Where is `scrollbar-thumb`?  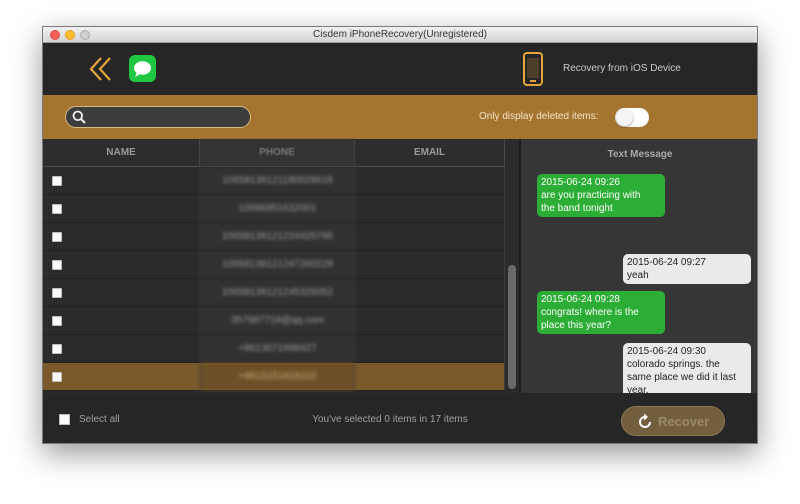 scrollbar-thumb is located at coordinates (512, 327).